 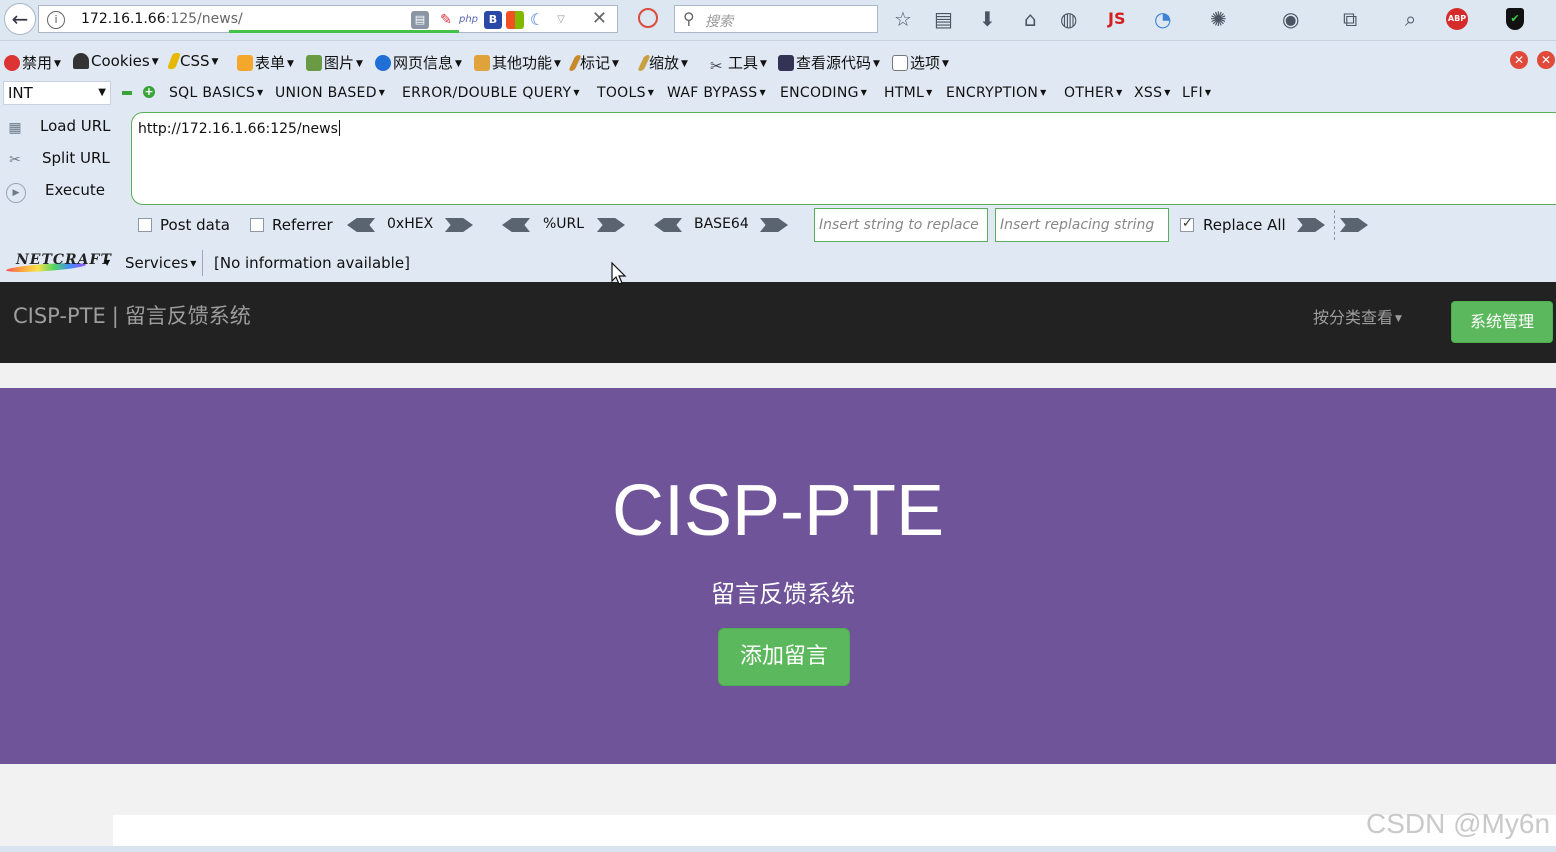 I want to click on base64-label: BASE64, so click(x=721, y=224).